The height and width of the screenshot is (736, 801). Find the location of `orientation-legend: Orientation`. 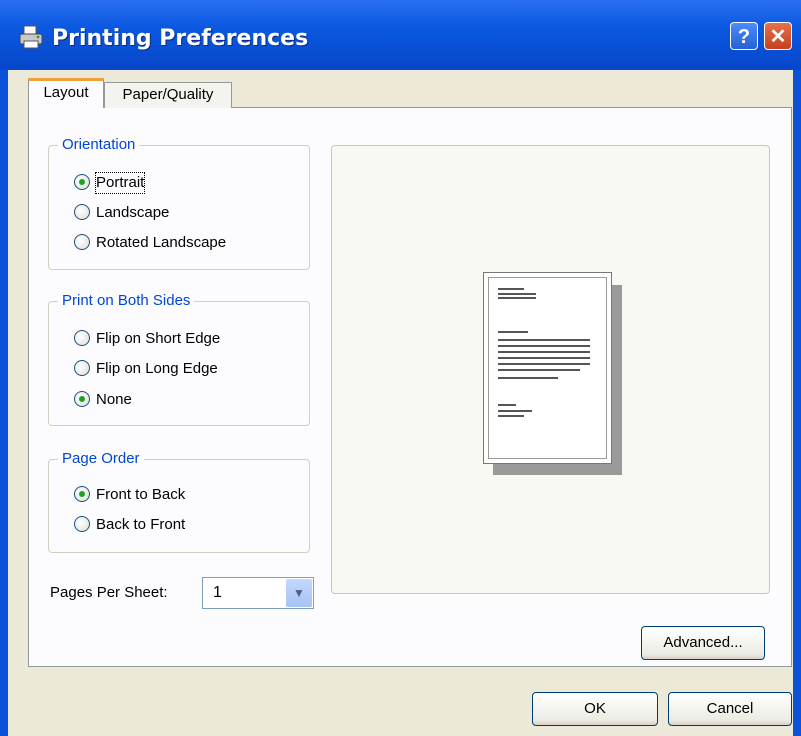

orientation-legend: Orientation is located at coordinates (99, 145).